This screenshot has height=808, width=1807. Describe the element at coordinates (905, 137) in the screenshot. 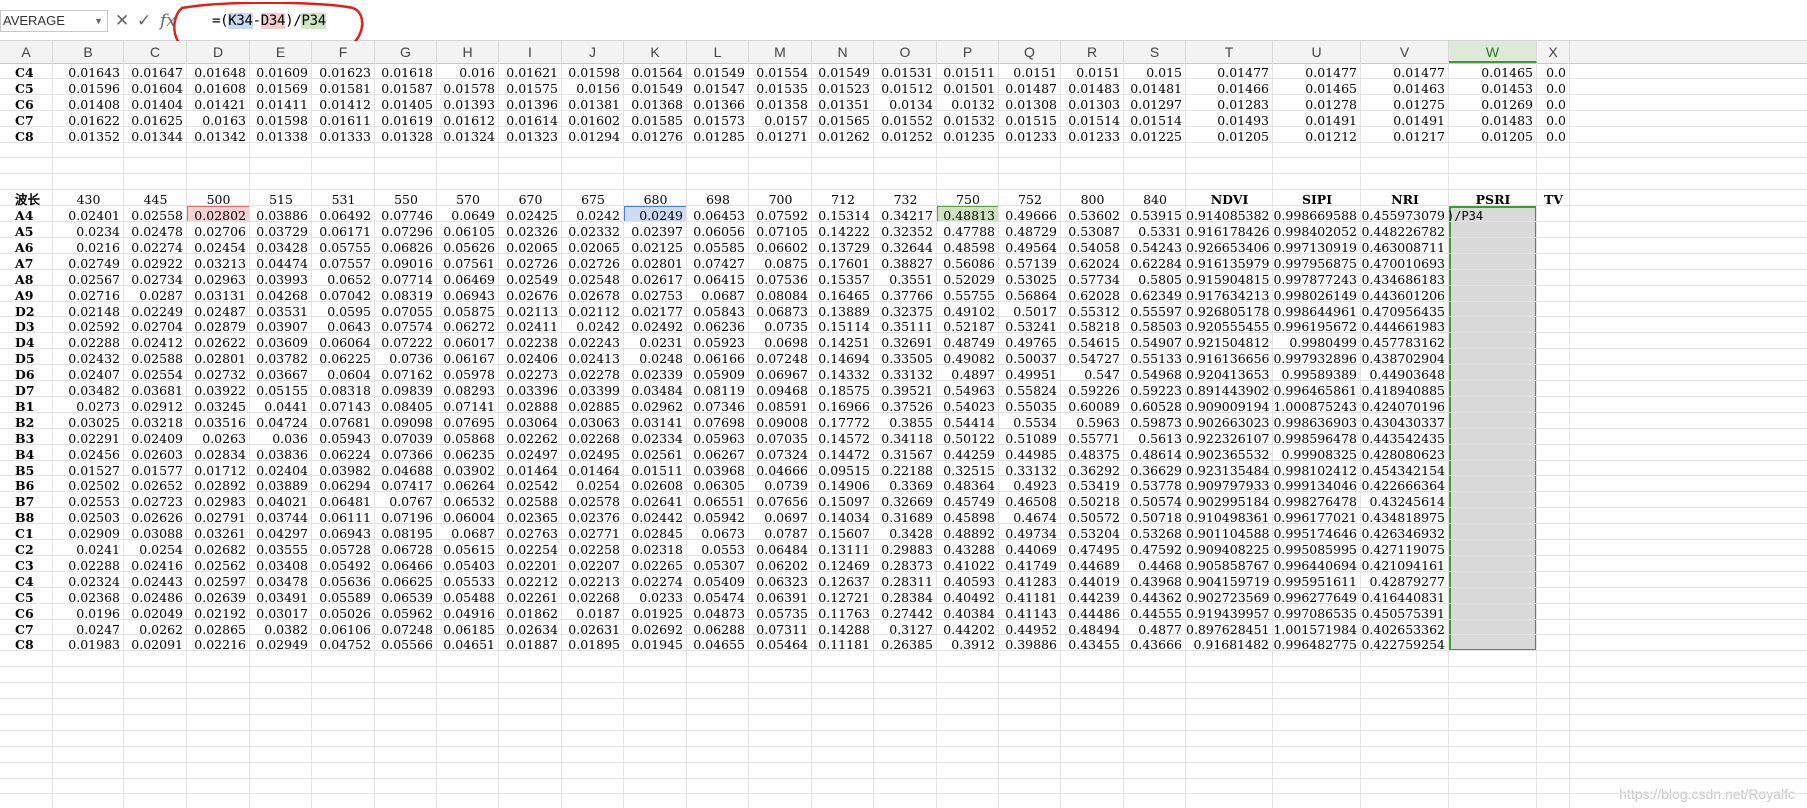

I see `data-cell: 0.01252` at that location.